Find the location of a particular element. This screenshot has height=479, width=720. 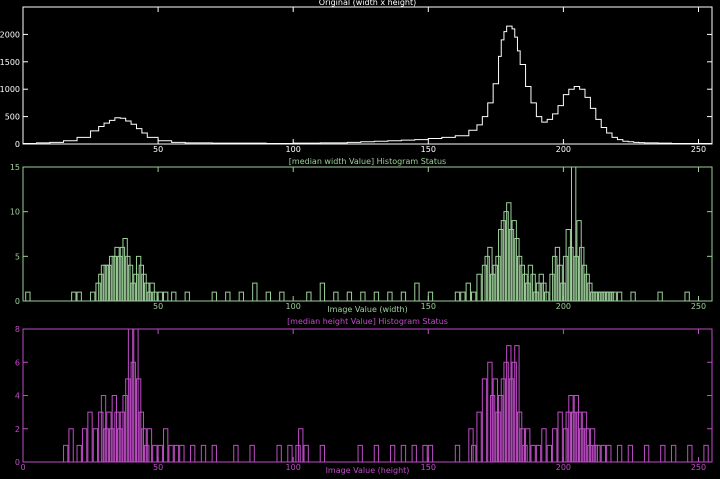

chart-title: Original (width x height) is located at coordinates (367, 3).